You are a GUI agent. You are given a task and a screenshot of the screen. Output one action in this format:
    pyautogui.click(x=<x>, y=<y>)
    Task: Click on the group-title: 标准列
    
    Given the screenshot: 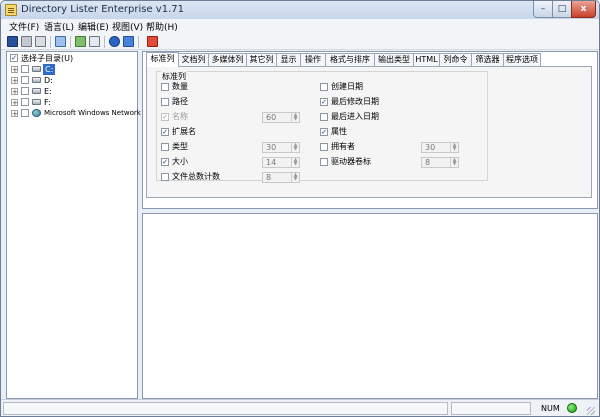 What is the action you would take?
    pyautogui.click(x=174, y=76)
    